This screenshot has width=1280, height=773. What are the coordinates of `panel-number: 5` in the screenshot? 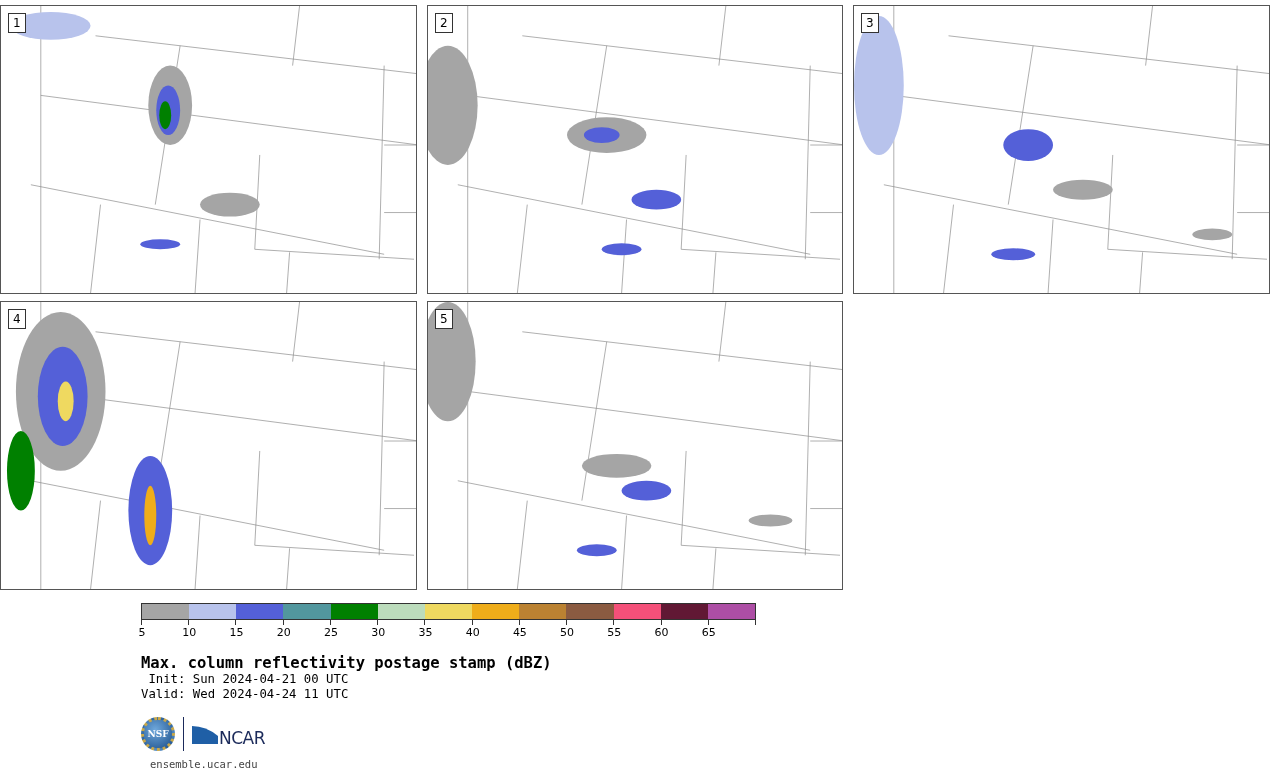 It's located at (444, 319).